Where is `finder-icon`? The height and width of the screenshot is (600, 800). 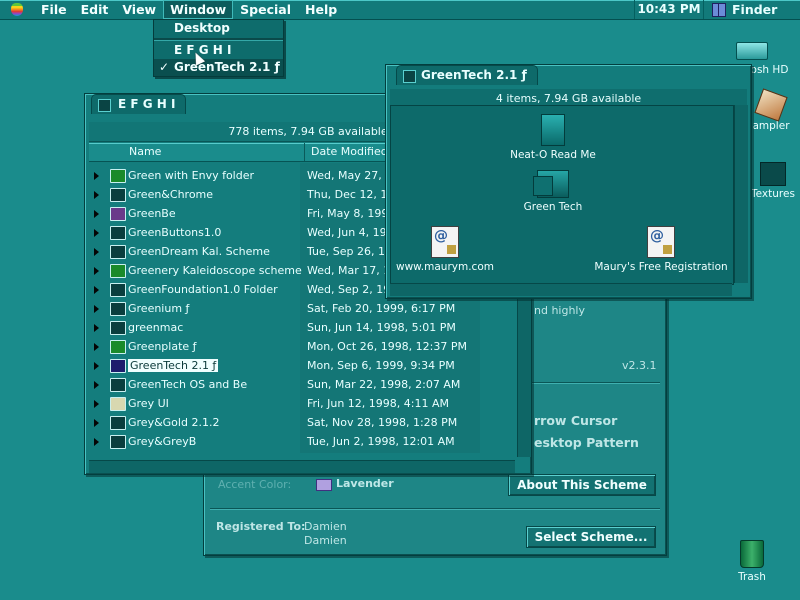
finder-icon is located at coordinates (719, 9).